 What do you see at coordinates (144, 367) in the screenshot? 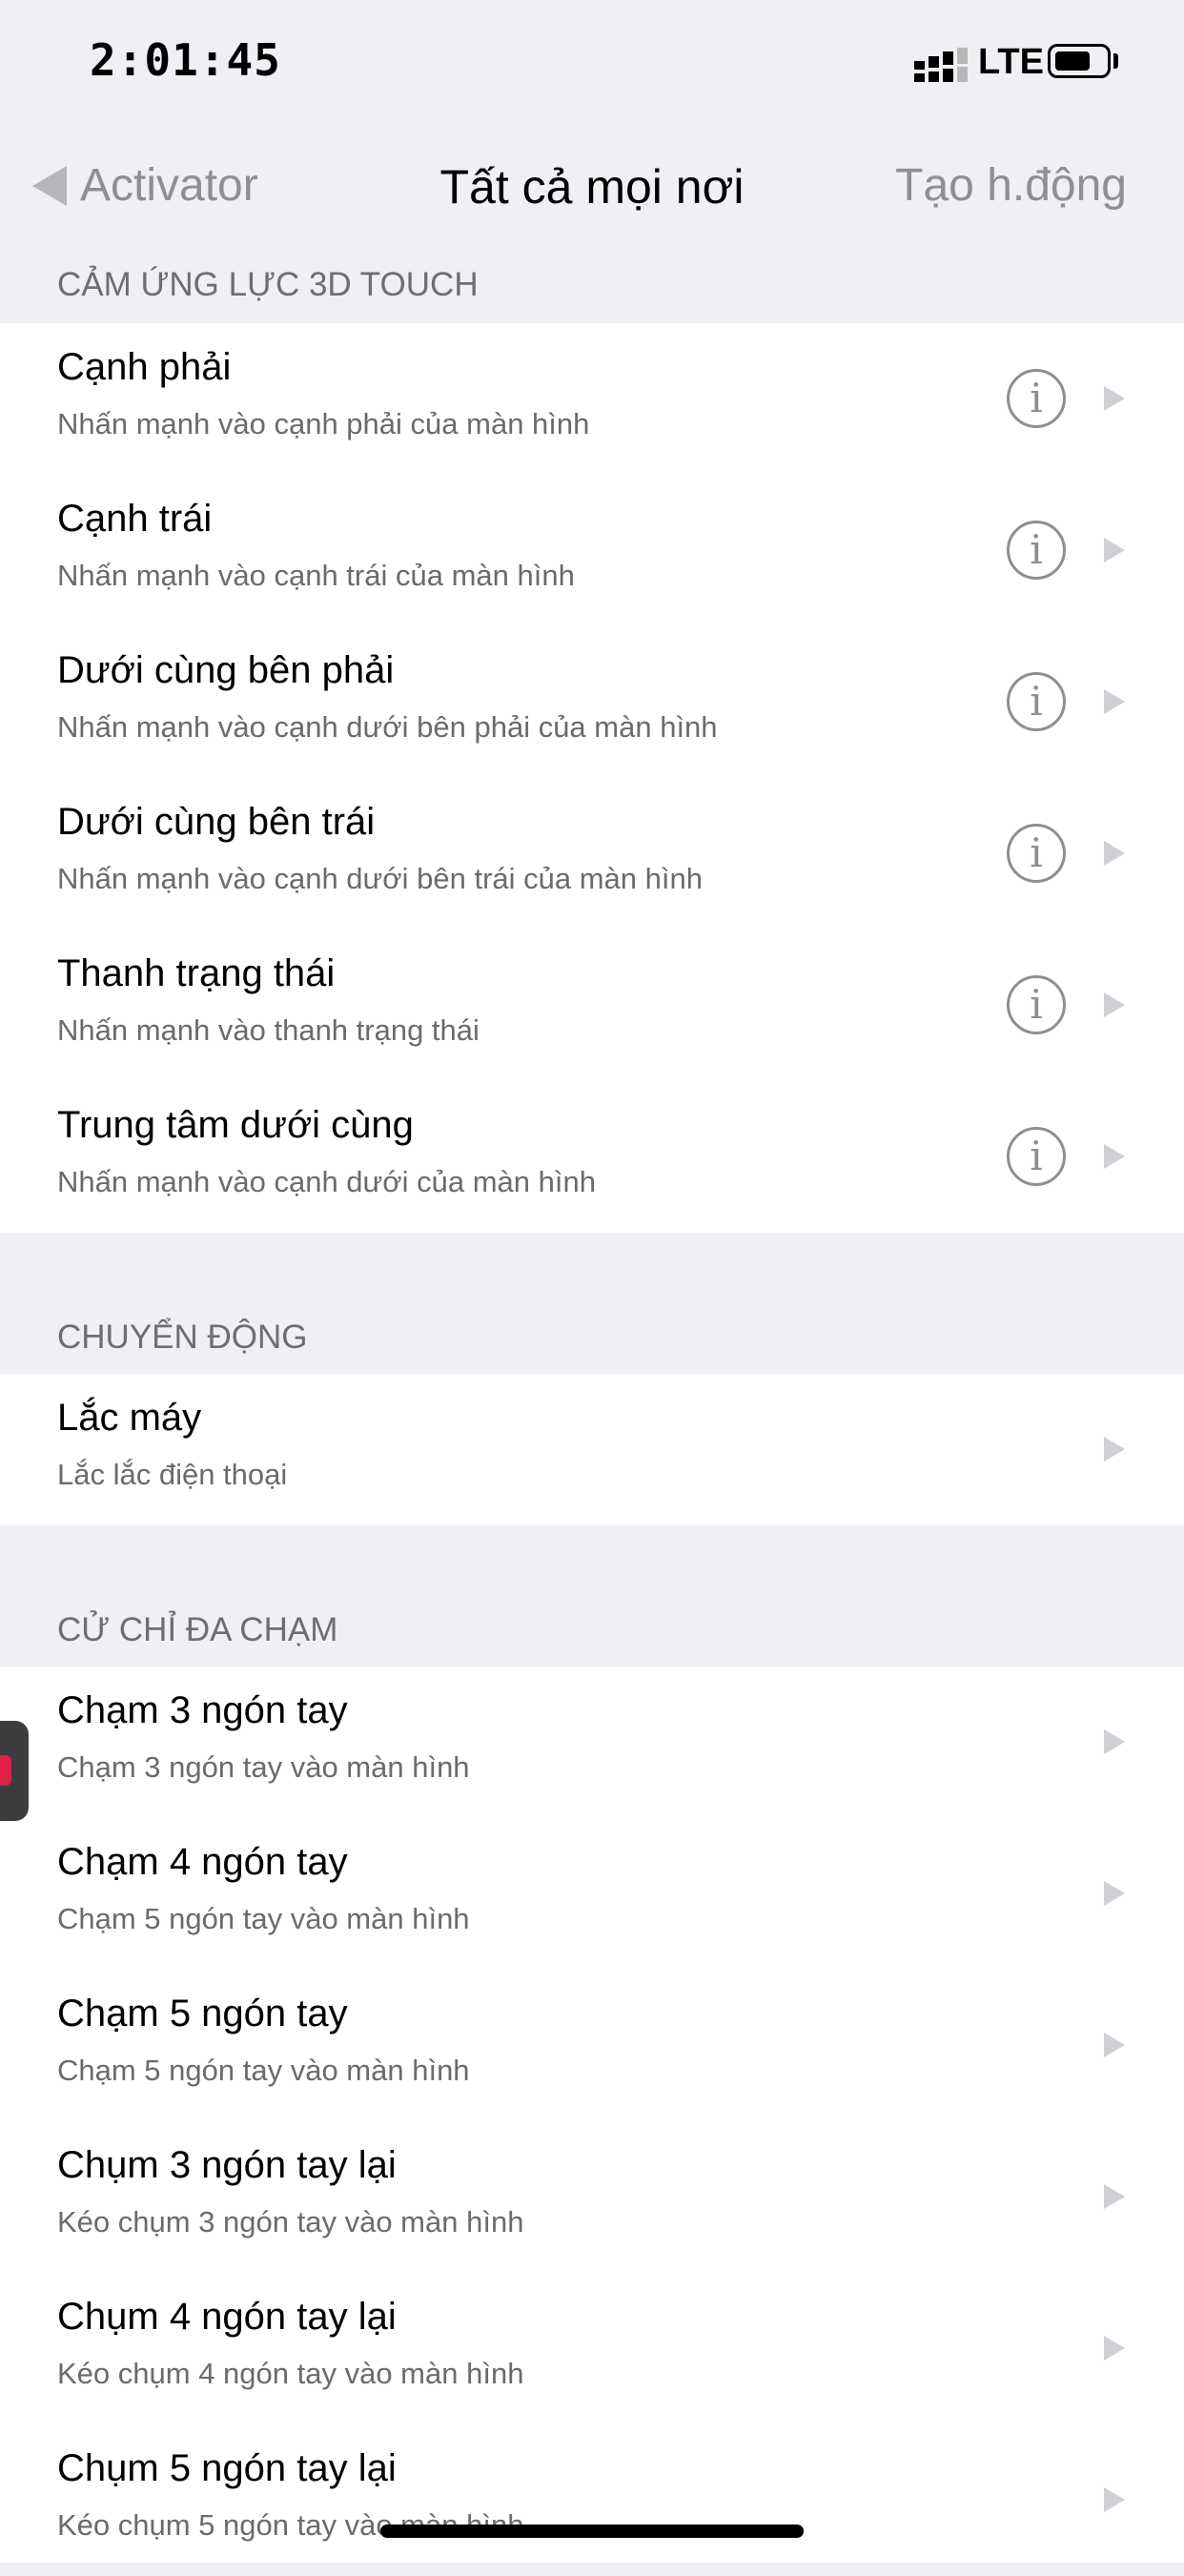
I see `row-title: Cạnh phải` at bounding box center [144, 367].